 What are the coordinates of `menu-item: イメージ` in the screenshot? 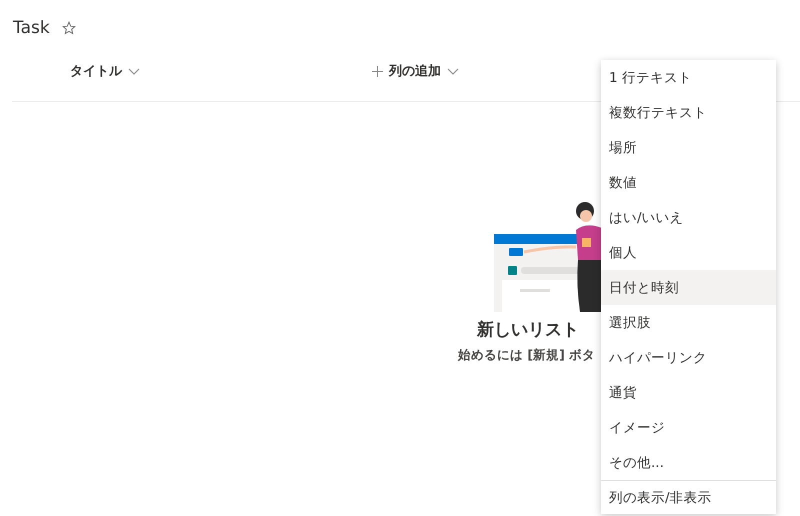 It's located at (688, 427).